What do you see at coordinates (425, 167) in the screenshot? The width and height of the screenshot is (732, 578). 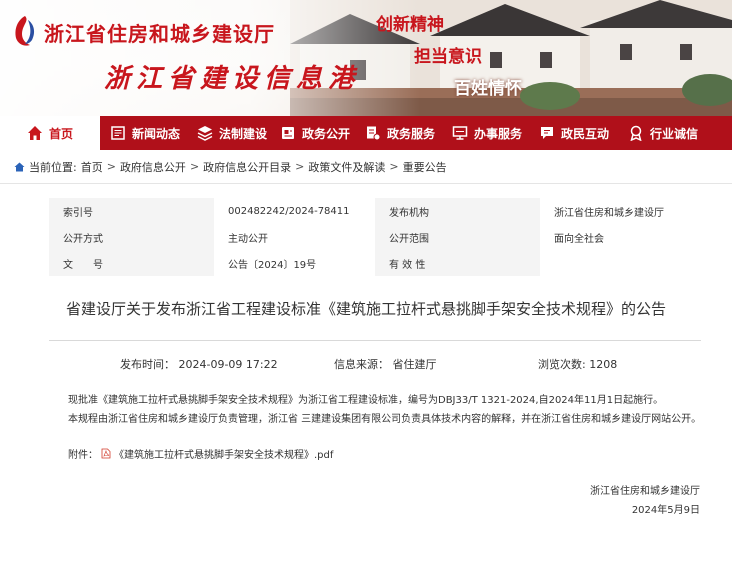 I see `breadcrumb-link-notice: 重要公告` at bounding box center [425, 167].